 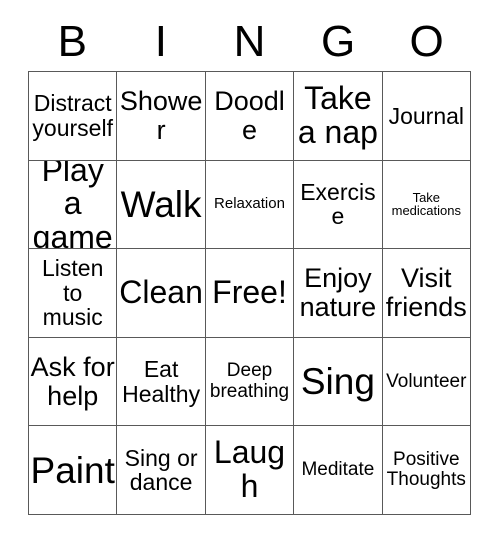 I want to click on bingo-cell-label: Take a nap, so click(x=337, y=114).